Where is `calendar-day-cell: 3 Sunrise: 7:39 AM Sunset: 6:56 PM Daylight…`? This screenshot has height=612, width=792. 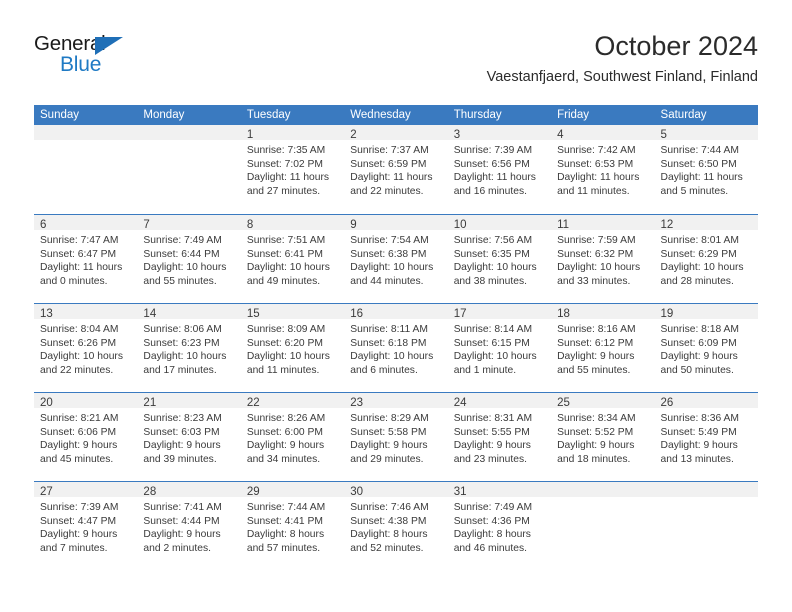
calendar-day-cell: 3 Sunrise: 7:39 AM Sunset: 6:56 PM Daylight… is located at coordinates (499, 169).